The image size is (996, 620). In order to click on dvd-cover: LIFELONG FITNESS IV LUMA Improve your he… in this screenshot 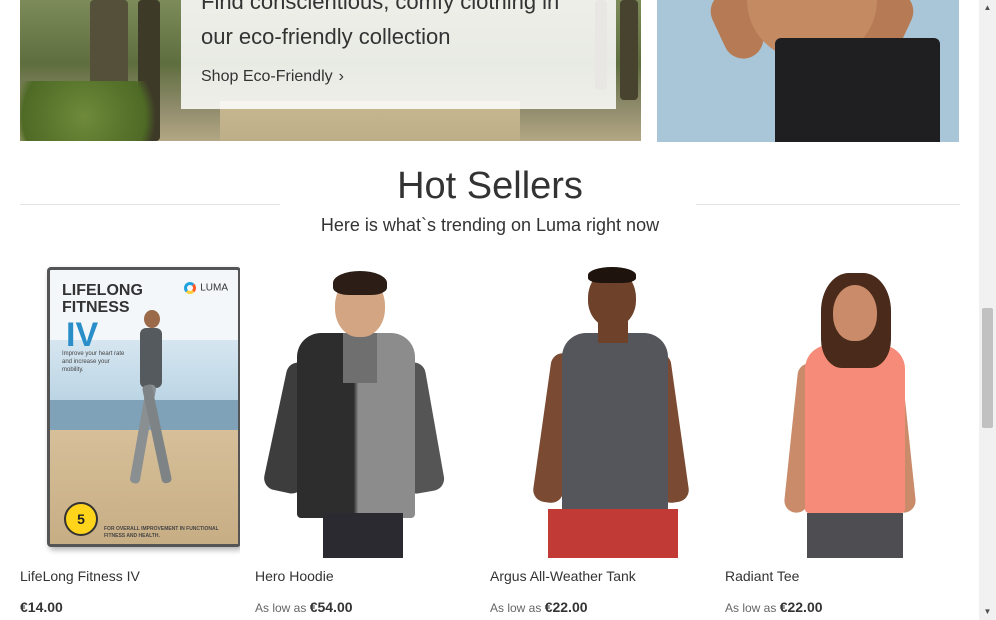, I will do `click(143, 407)`.